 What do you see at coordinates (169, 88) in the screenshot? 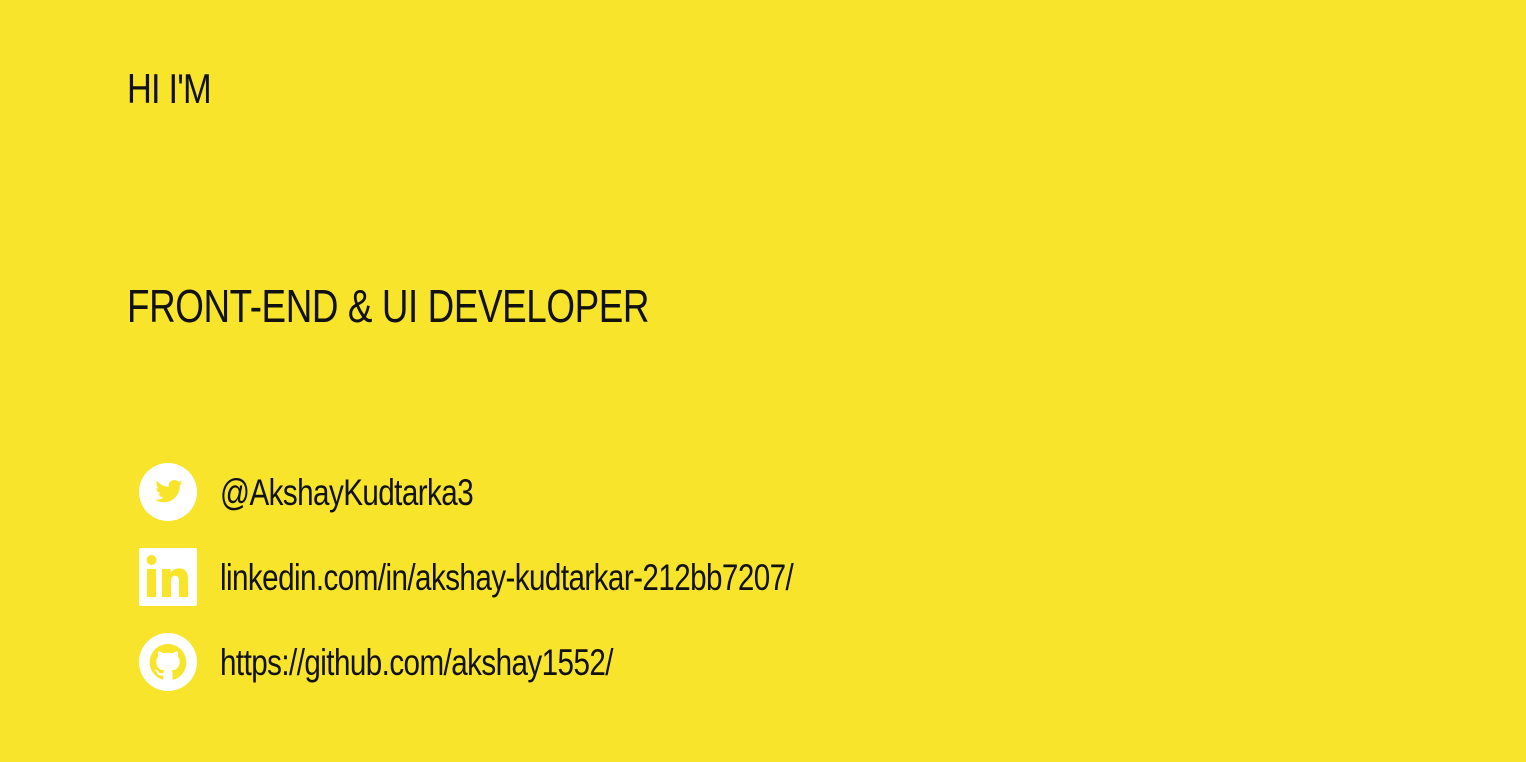
I see `greeting-text: HI I'M` at bounding box center [169, 88].